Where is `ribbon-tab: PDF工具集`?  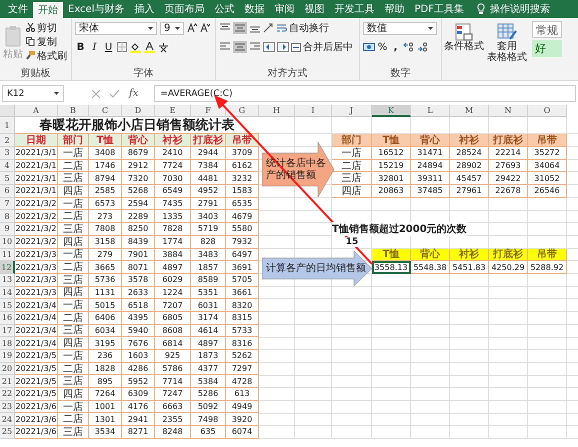
ribbon-tab: PDF工具集 is located at coordinates (439, 9).